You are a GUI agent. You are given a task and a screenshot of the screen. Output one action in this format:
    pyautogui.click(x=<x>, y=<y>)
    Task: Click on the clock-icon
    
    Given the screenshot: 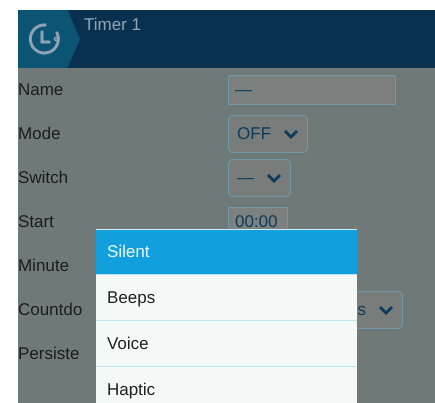 What is the action you would take?
    pyautogui.click(x=45, y=39)
    